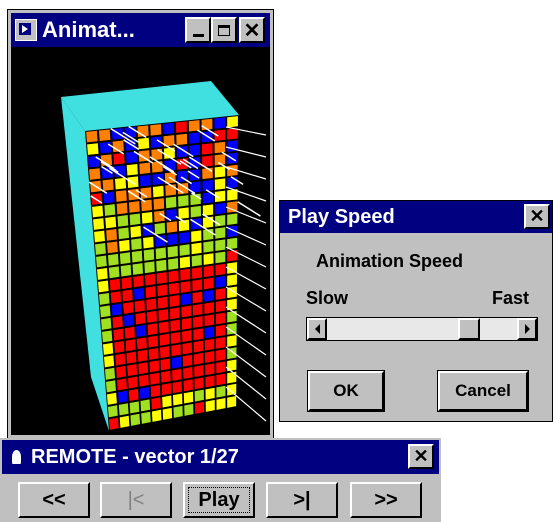 This screenshot has height=522, width=553. What do you see at coordinates (386, 500) in the screenshot?
I see `fast-forward-button: >>` at bounding box center [386, 500].